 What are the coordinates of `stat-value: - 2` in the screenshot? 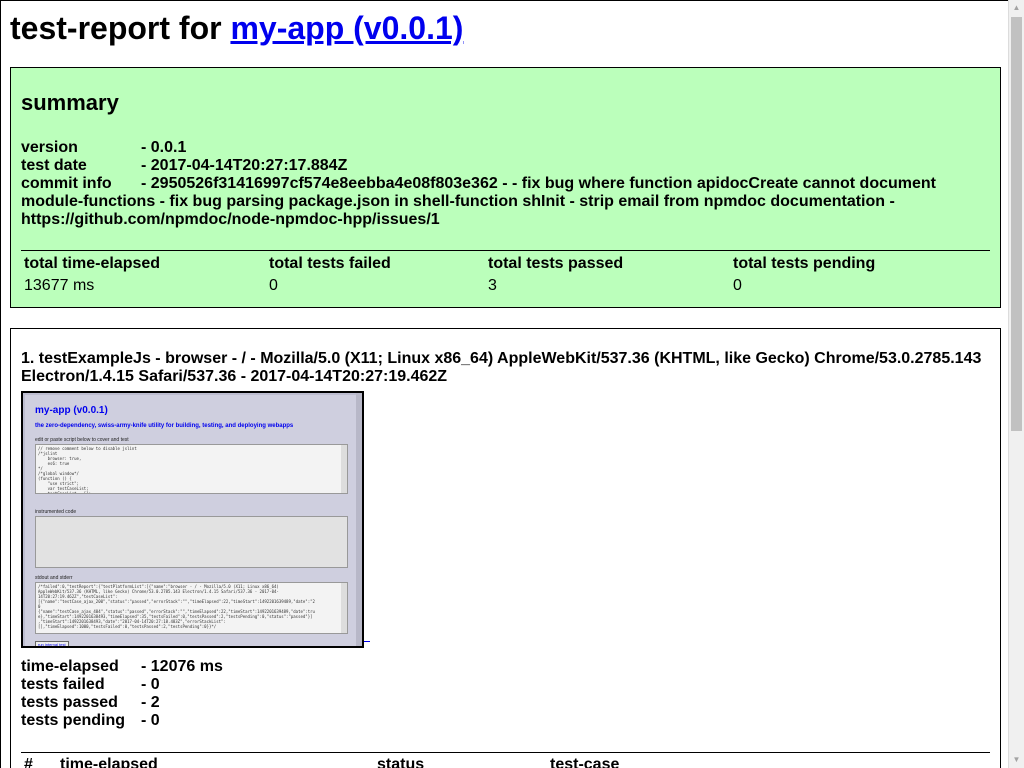 It's located at (150, 702).